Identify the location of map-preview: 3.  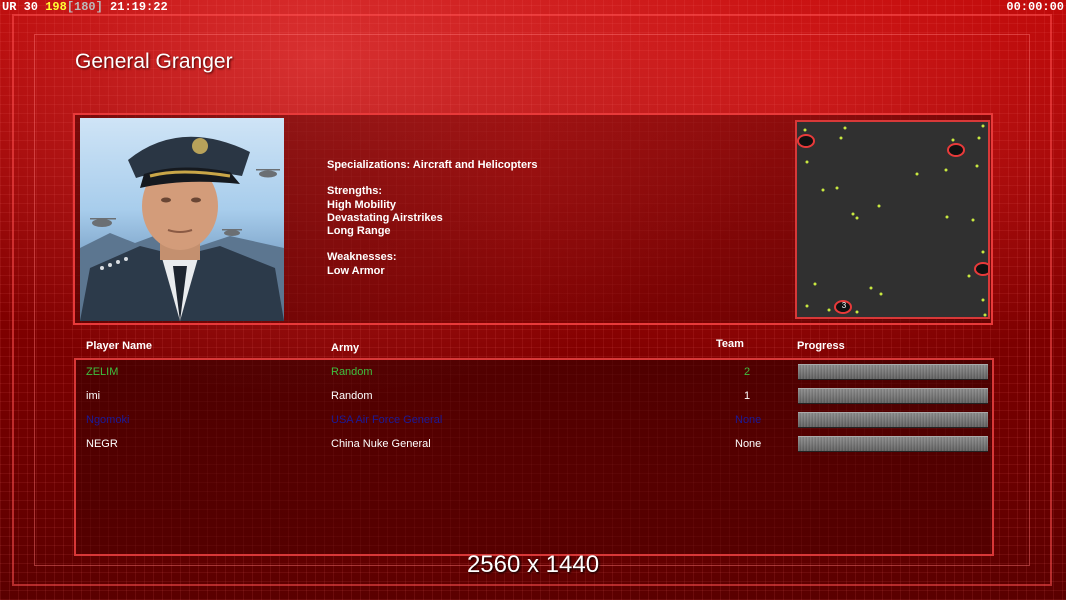
(892, 219).